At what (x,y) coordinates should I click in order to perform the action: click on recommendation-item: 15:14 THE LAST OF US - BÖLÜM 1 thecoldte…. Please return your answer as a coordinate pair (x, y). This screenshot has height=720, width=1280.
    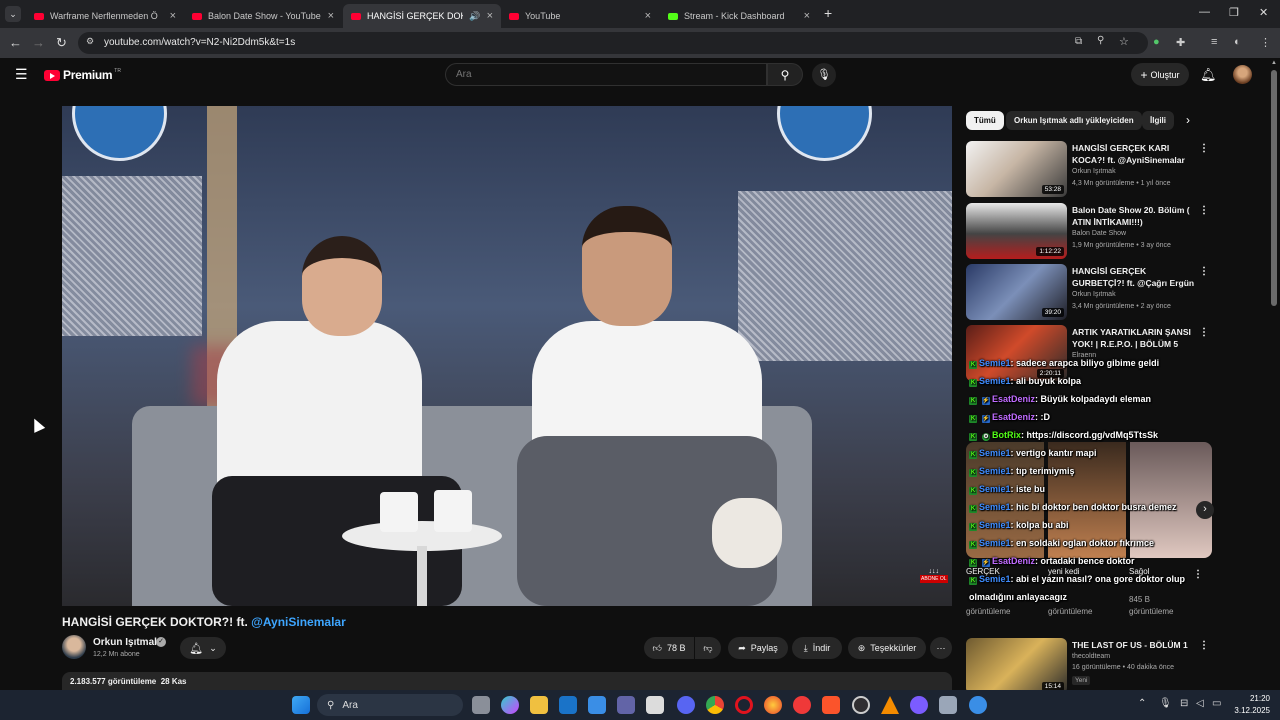
    Looking at the image, I should click on (1091, 667).